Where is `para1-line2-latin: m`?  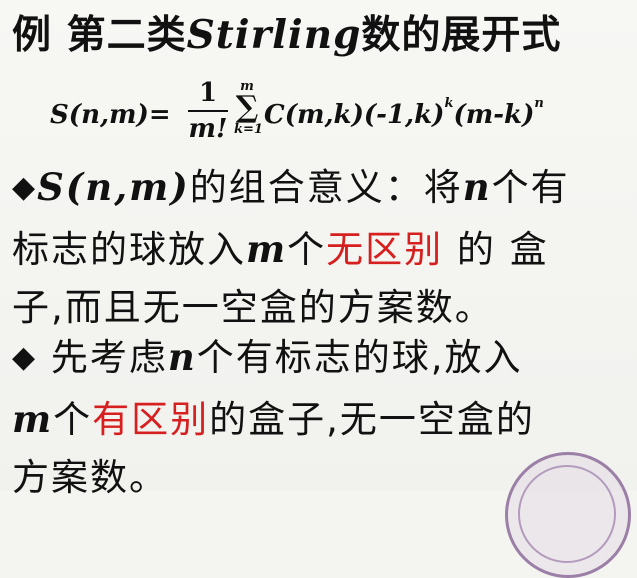 para1-line2-latin: m is located at coordinates (267, 249).